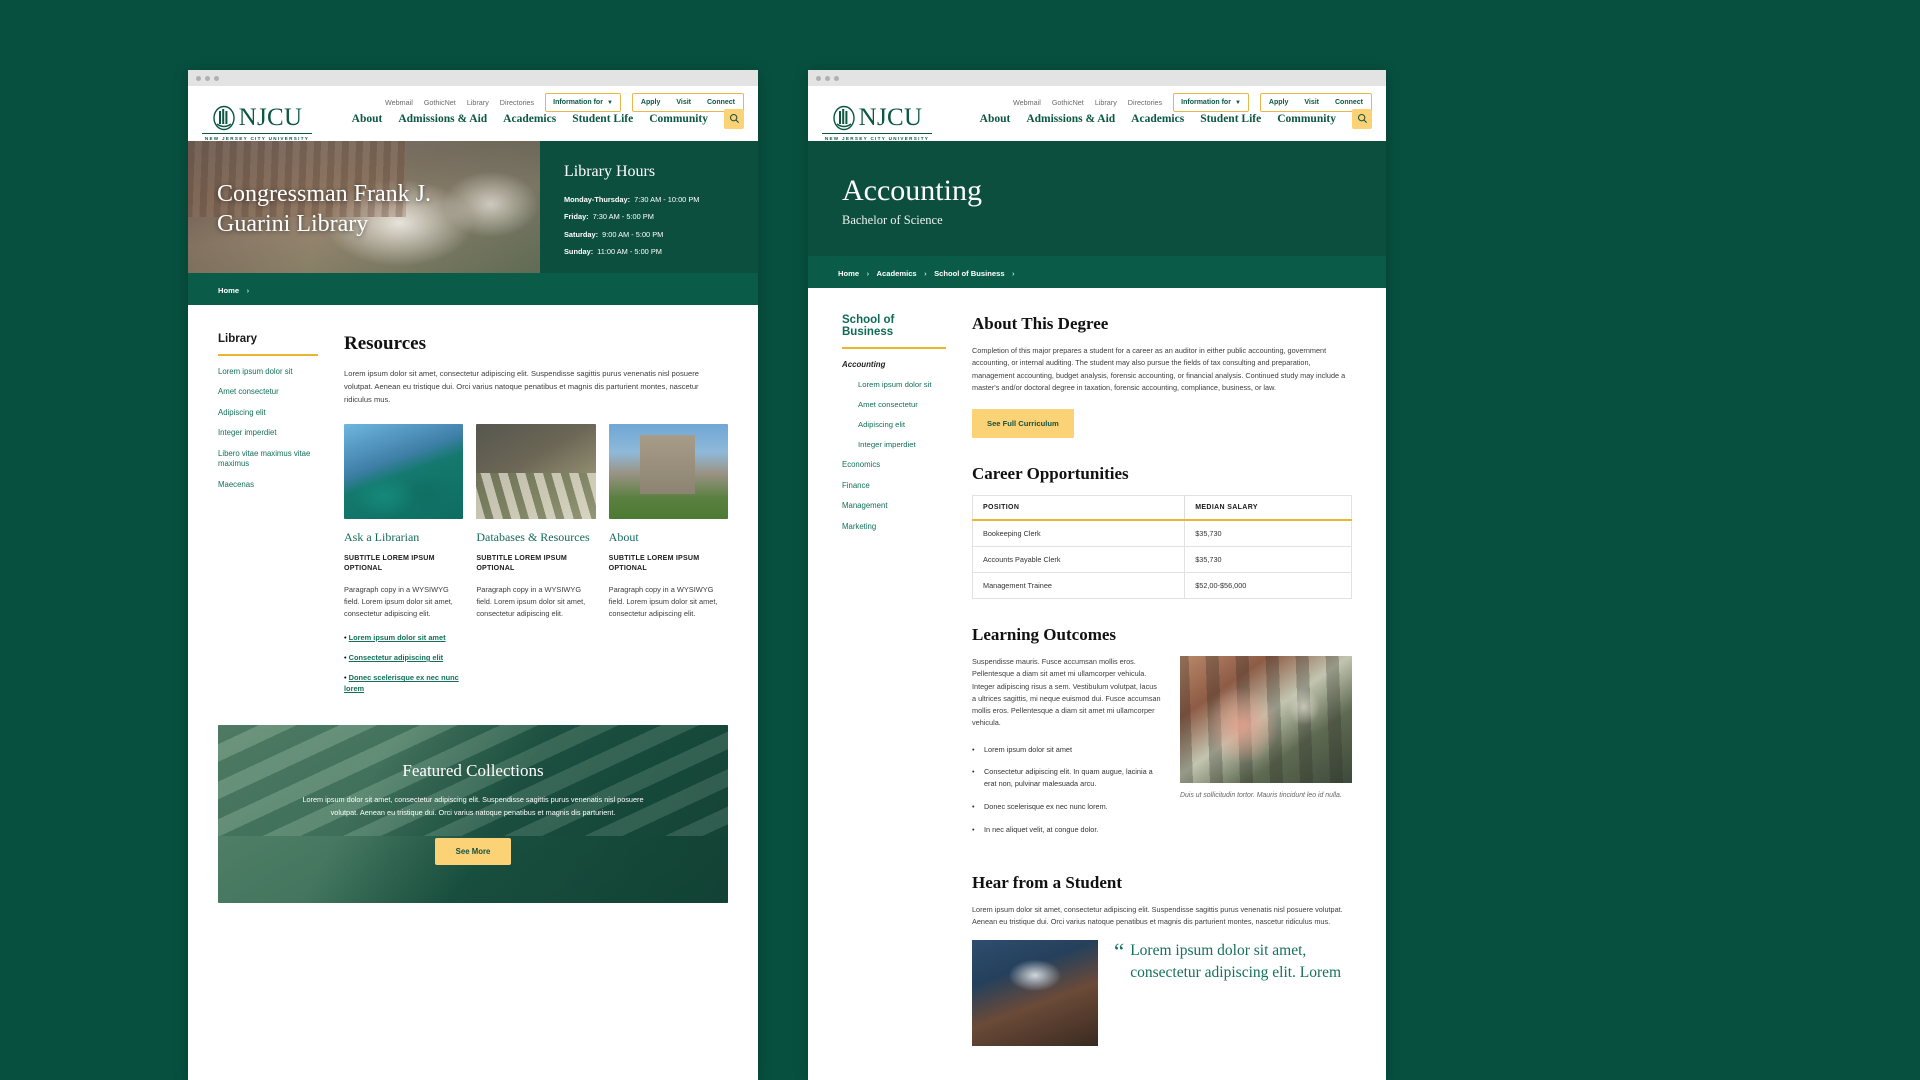  I want to click on card-link-3: Donec scelerisque ex nec nunc lorem, so click(401, 683).